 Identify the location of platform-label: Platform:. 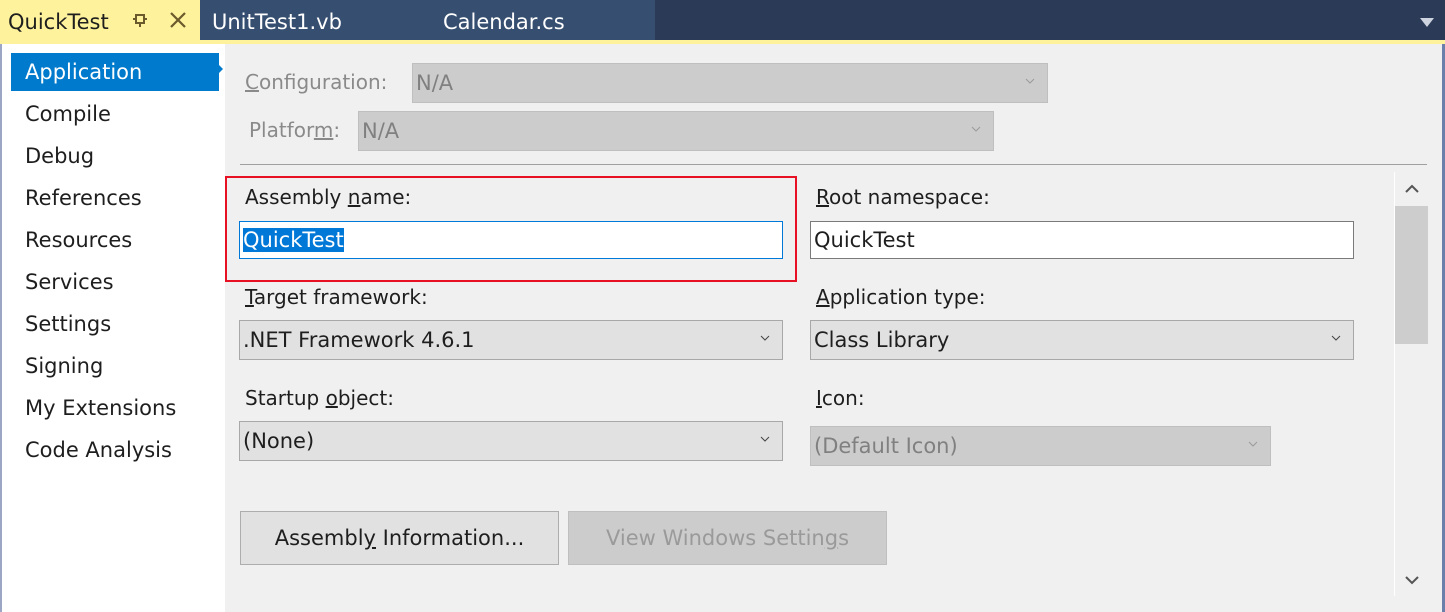
(294, 130).